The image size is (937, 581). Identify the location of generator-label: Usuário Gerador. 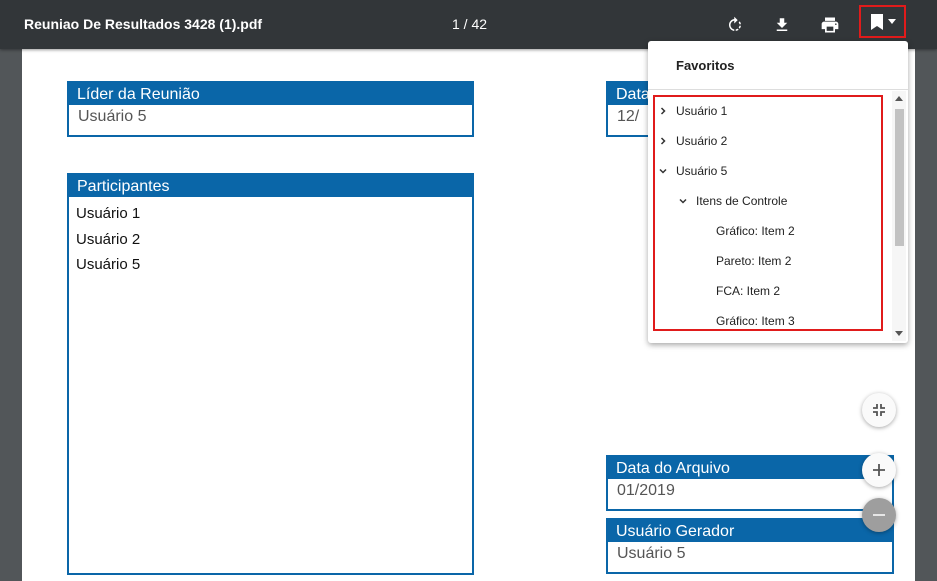
(750, 531).